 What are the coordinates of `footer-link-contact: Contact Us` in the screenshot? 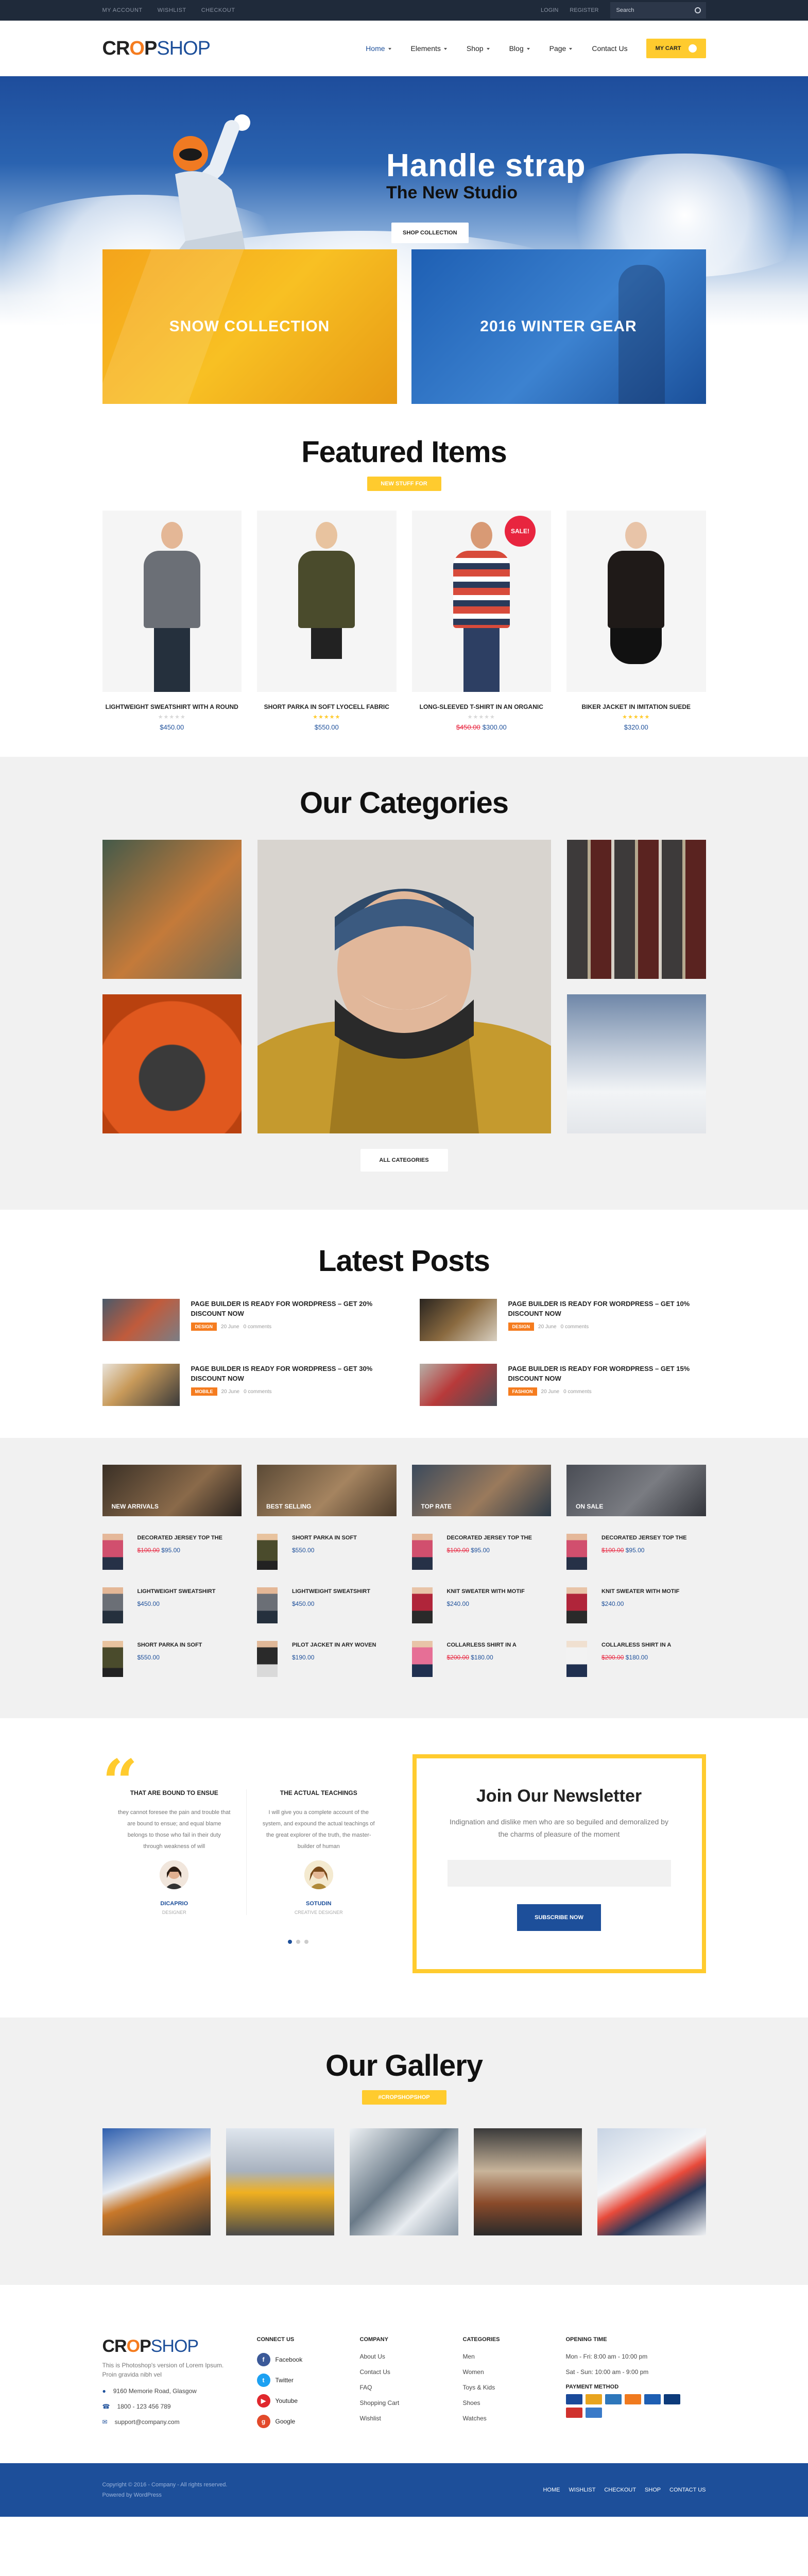 It's located at (401, 2372).